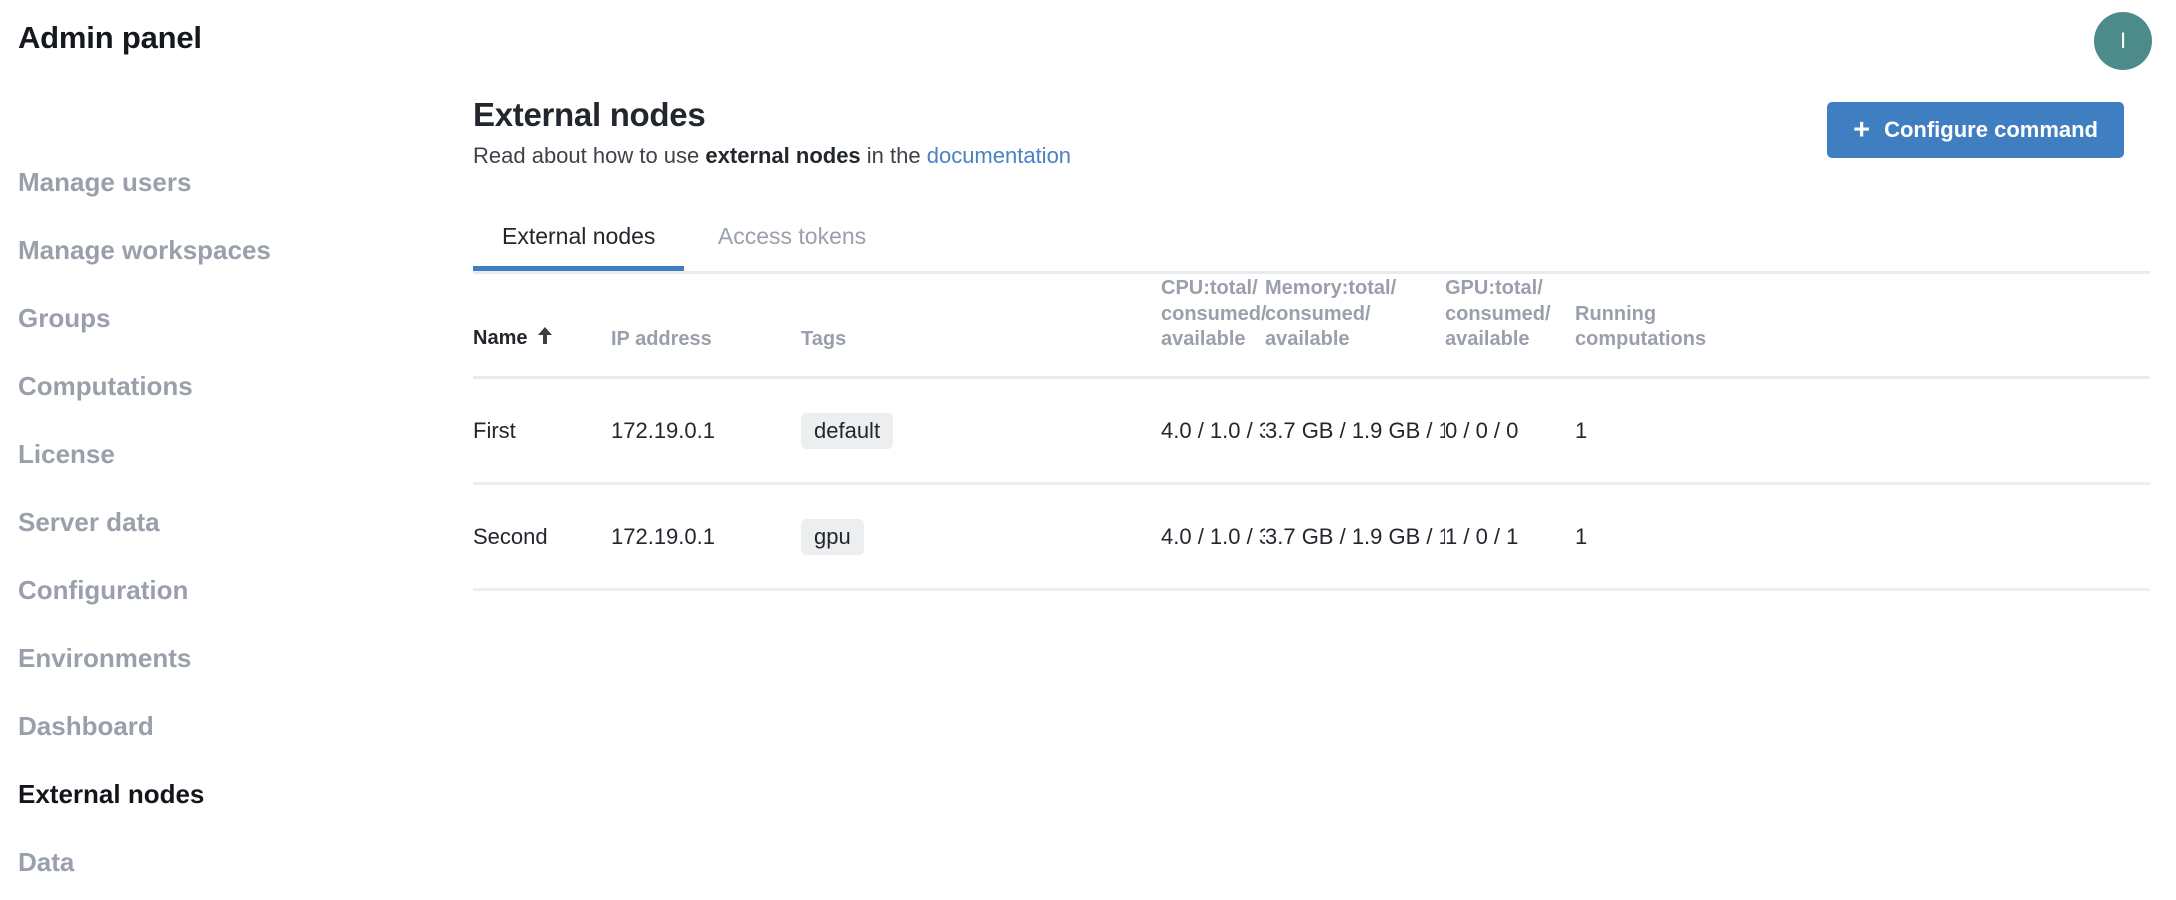 This screenshot has height=900, width=2176. I want to click on sidebar-item-dashboard: Dashboard, so click(230, 726).